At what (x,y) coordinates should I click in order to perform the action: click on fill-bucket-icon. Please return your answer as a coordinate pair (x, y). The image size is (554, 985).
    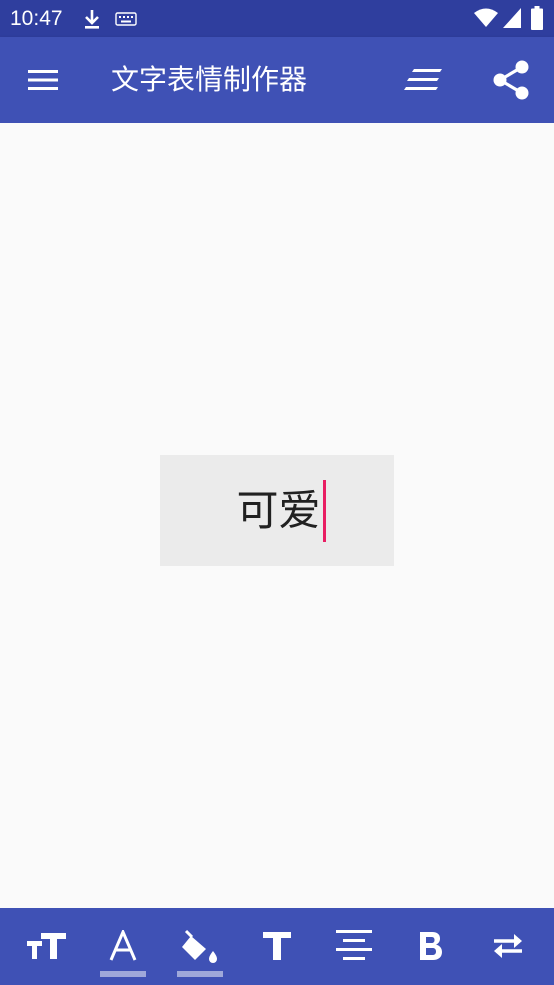
    Looking at the image, I should click on (199, 946).